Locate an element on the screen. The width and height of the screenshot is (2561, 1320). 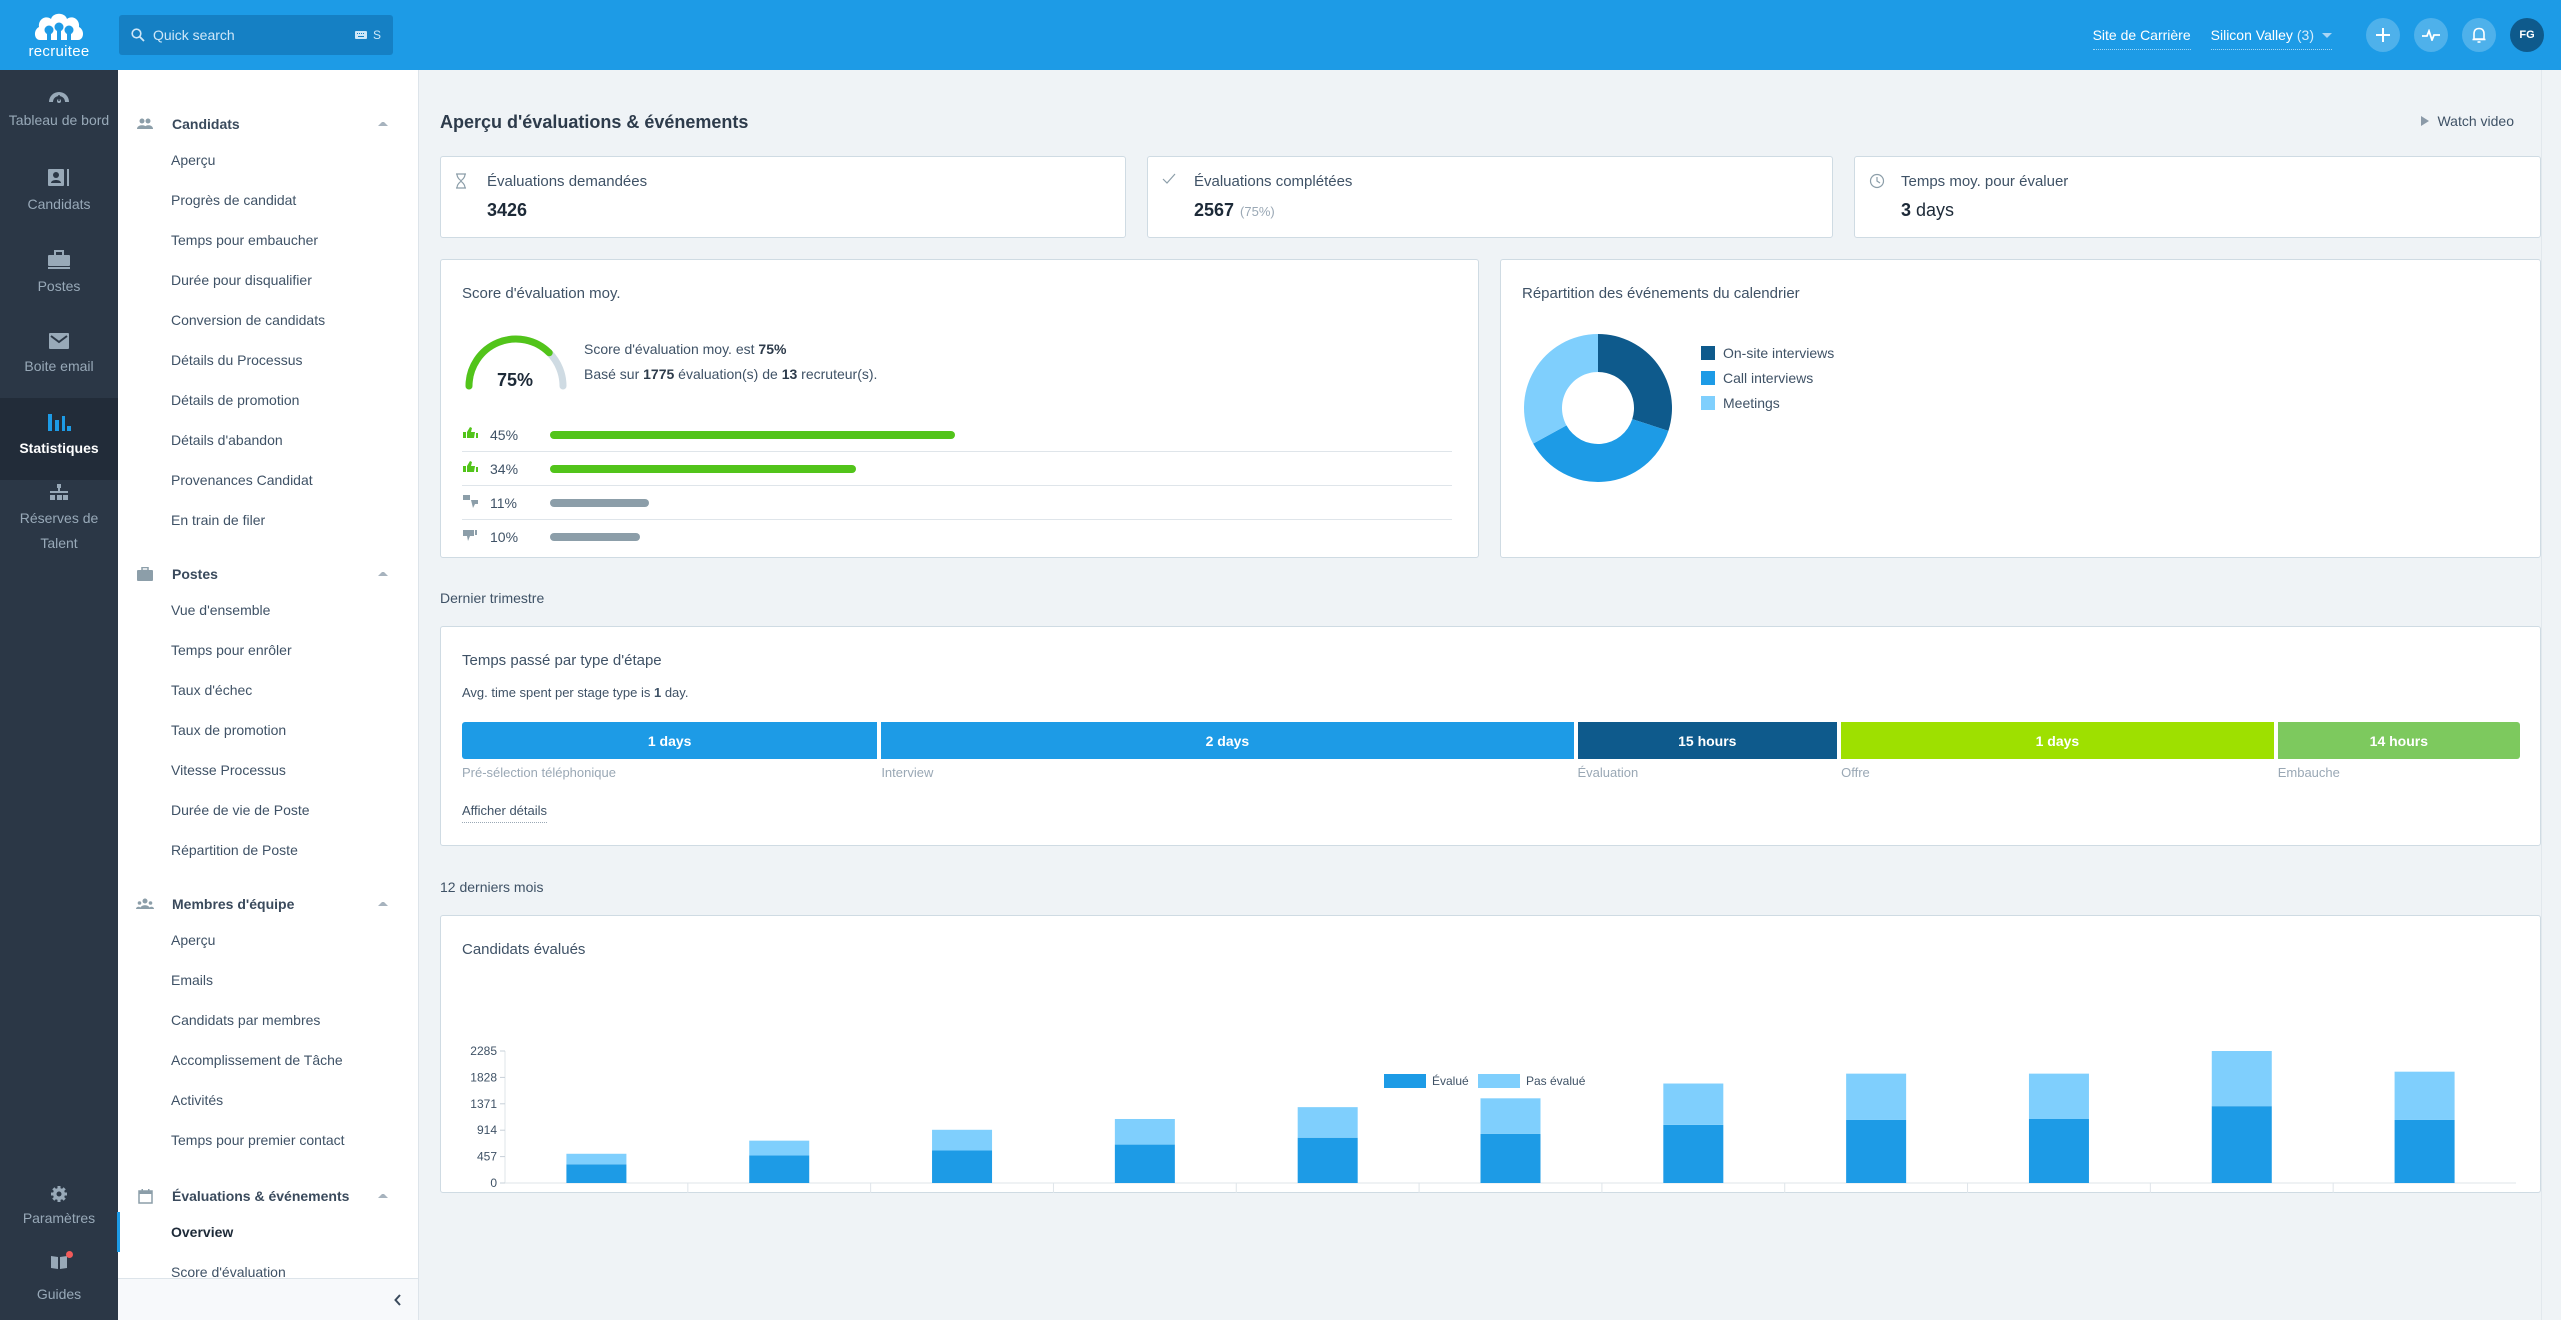
company-name: Silicon Valley is located at coordinates (2251, 34).